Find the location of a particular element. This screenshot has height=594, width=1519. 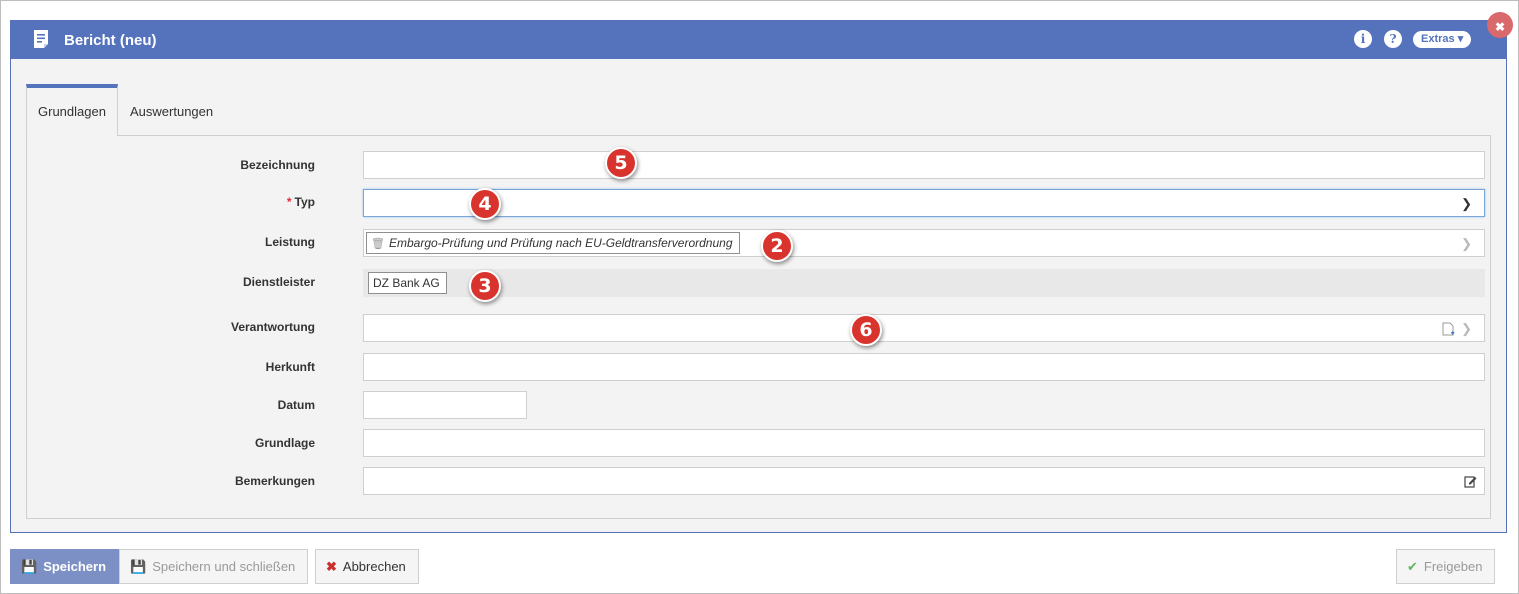

typ-select: ❯ is located at coordinates (924, 203).